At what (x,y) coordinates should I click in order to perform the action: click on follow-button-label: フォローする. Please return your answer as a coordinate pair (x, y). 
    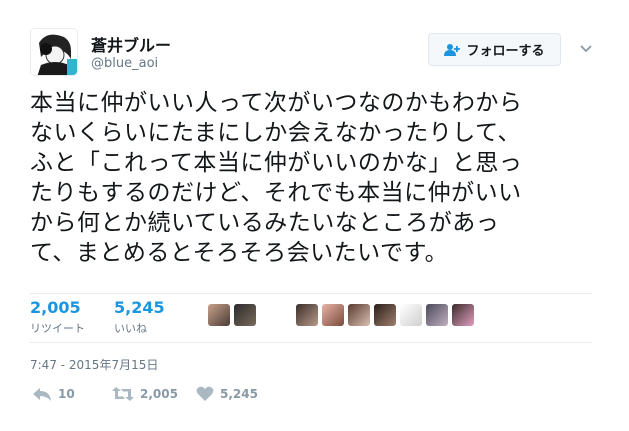
    Looking at the image, I should click on (505, 51).